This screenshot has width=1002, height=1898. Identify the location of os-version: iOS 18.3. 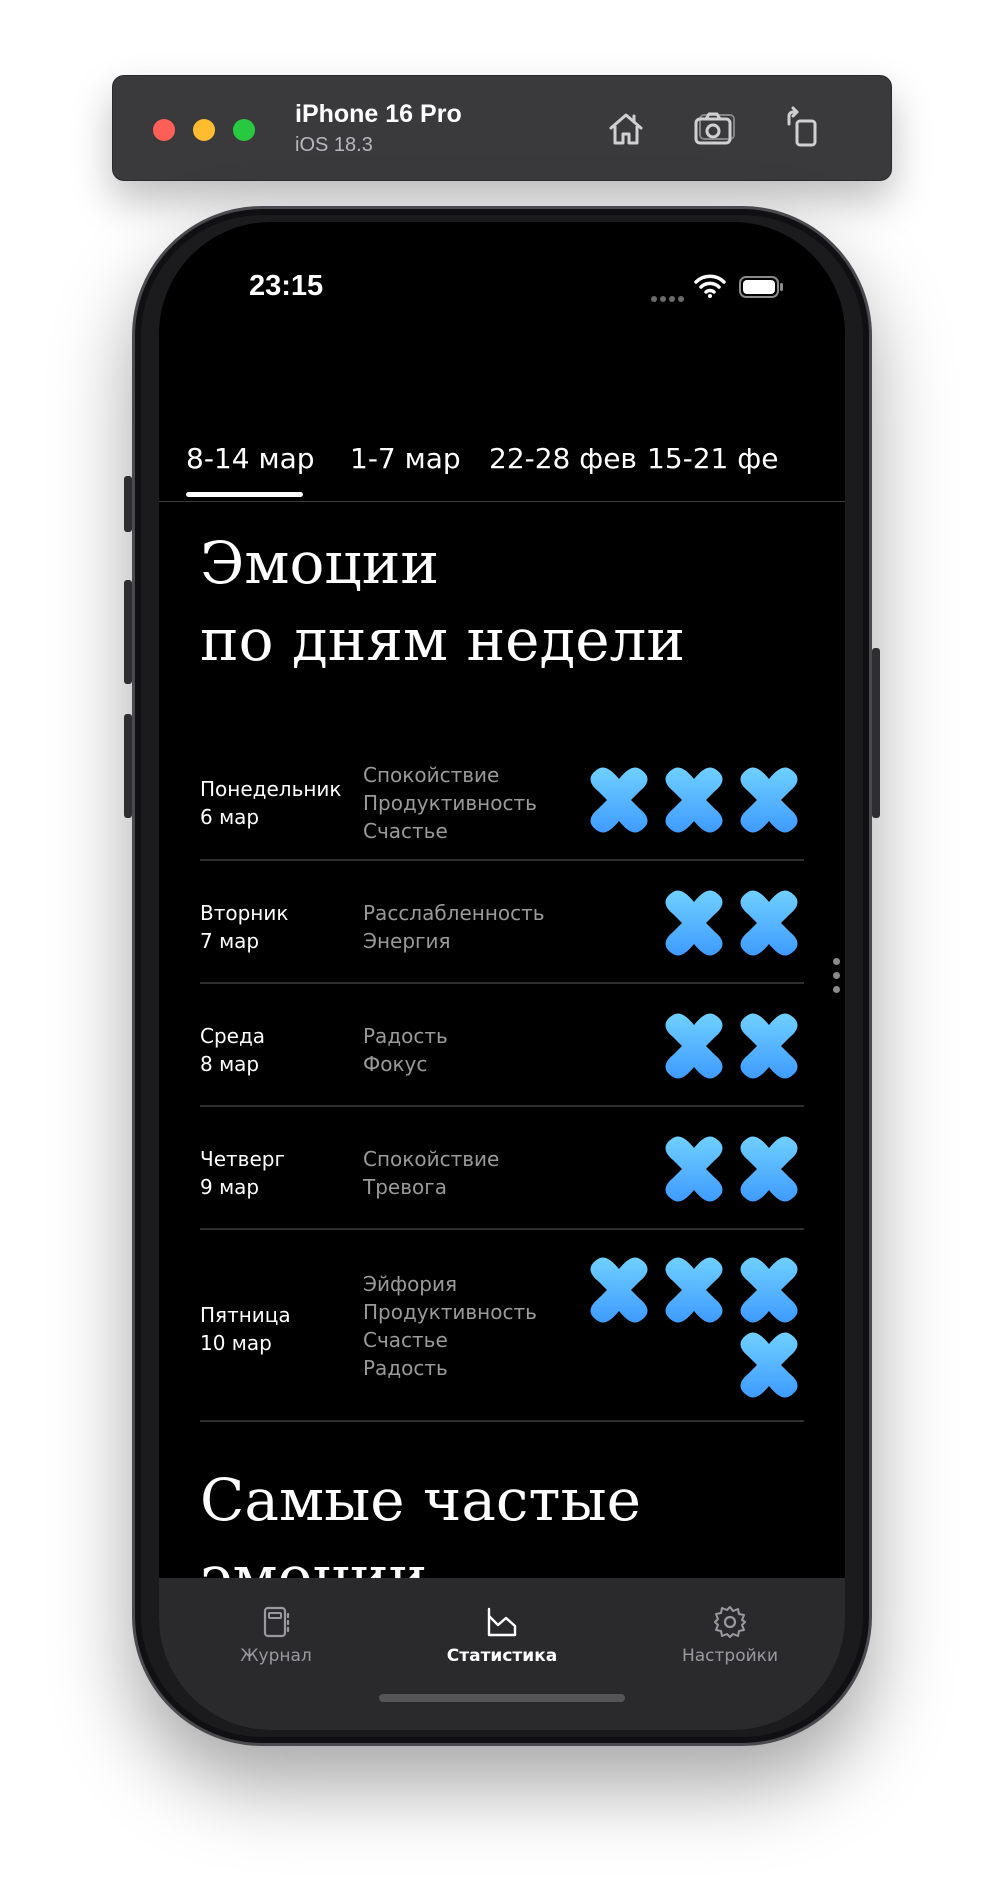
(334, 145).